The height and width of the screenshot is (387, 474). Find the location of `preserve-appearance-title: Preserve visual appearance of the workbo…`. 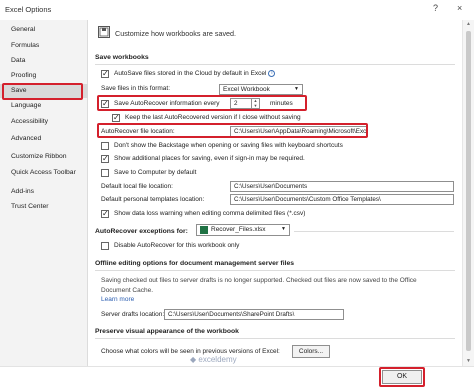

preserve-appearance-title: Preserve visual appearance of the workbo… is located at coordinates (167, 331).